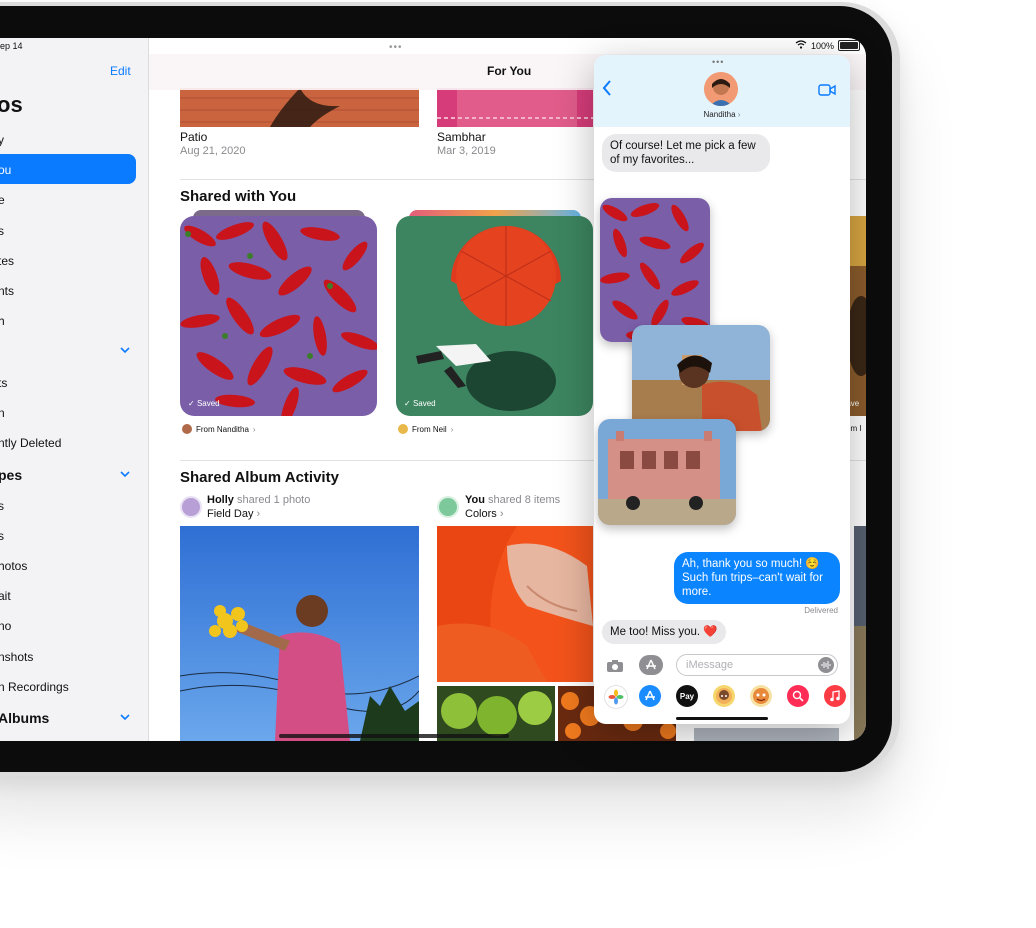 This screenshot has height=928, width=1036. What do you see at coordinates (220, 500) in the screenshot?
I see `activity-holly-name: Holly` at bounding box center [220, 500].